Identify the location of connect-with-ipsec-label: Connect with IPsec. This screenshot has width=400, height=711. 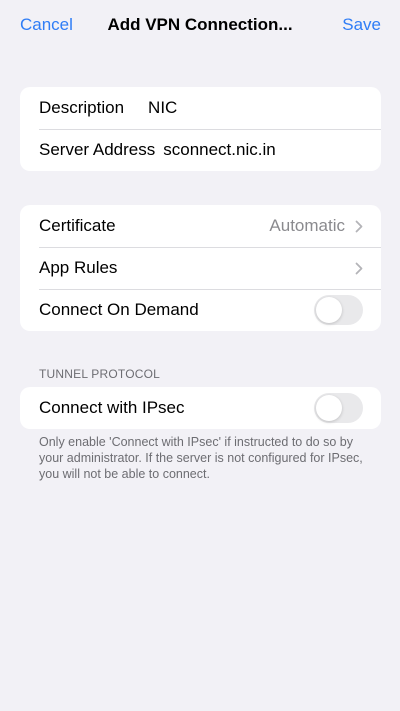
(112, 407).